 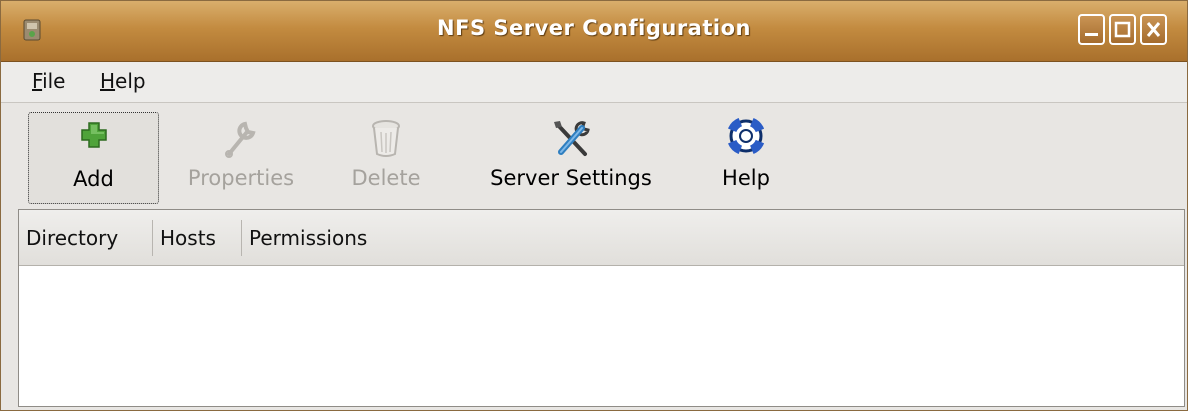 I want to click on add-label: Add, so click(x=93, y=179).